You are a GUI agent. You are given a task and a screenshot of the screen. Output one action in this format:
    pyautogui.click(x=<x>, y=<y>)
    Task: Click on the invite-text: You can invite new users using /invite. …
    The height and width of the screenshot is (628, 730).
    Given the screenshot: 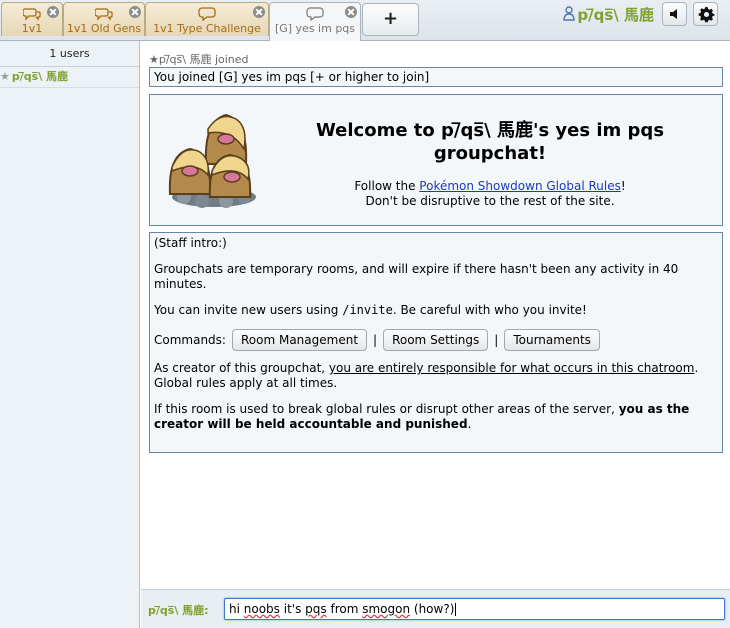 What is the action you would take?
    pyautogui.click(x=436, y=310)
    